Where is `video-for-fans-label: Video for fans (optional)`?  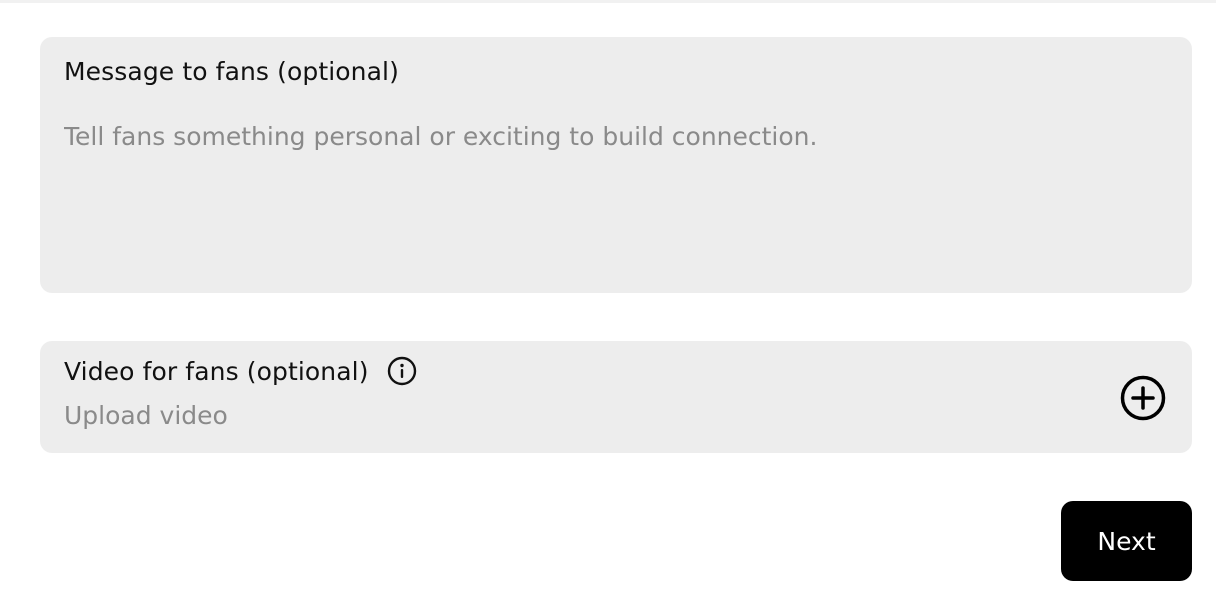
video-for-fans-label: Video for fans (optional) is located at coordinates (216, 371).